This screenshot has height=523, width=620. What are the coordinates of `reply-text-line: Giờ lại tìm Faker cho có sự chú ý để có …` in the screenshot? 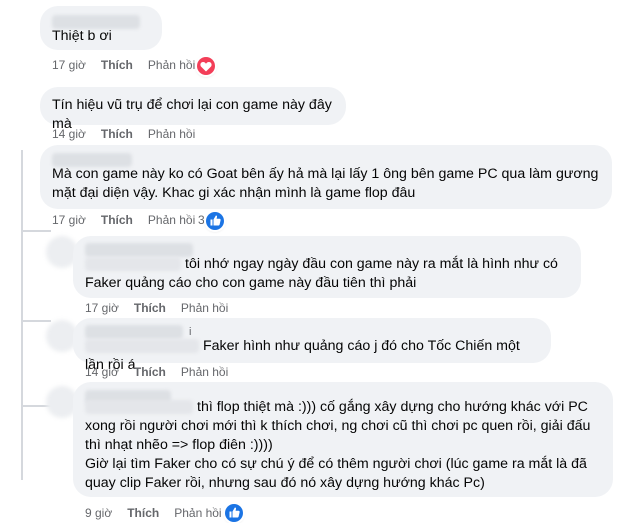 It's located at (336, 464).